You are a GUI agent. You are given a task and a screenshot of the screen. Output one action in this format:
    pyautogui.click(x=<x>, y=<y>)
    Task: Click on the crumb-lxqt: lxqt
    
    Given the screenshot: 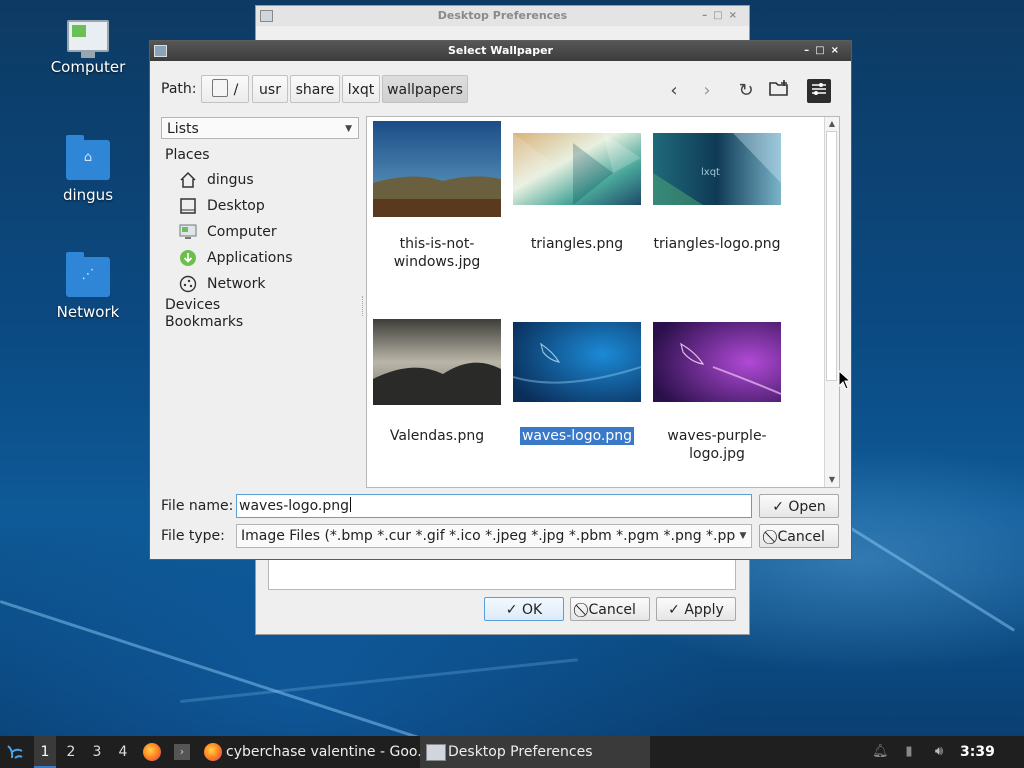 What is the action you would take?
    pyautogui.click(x=361, y=89)
    